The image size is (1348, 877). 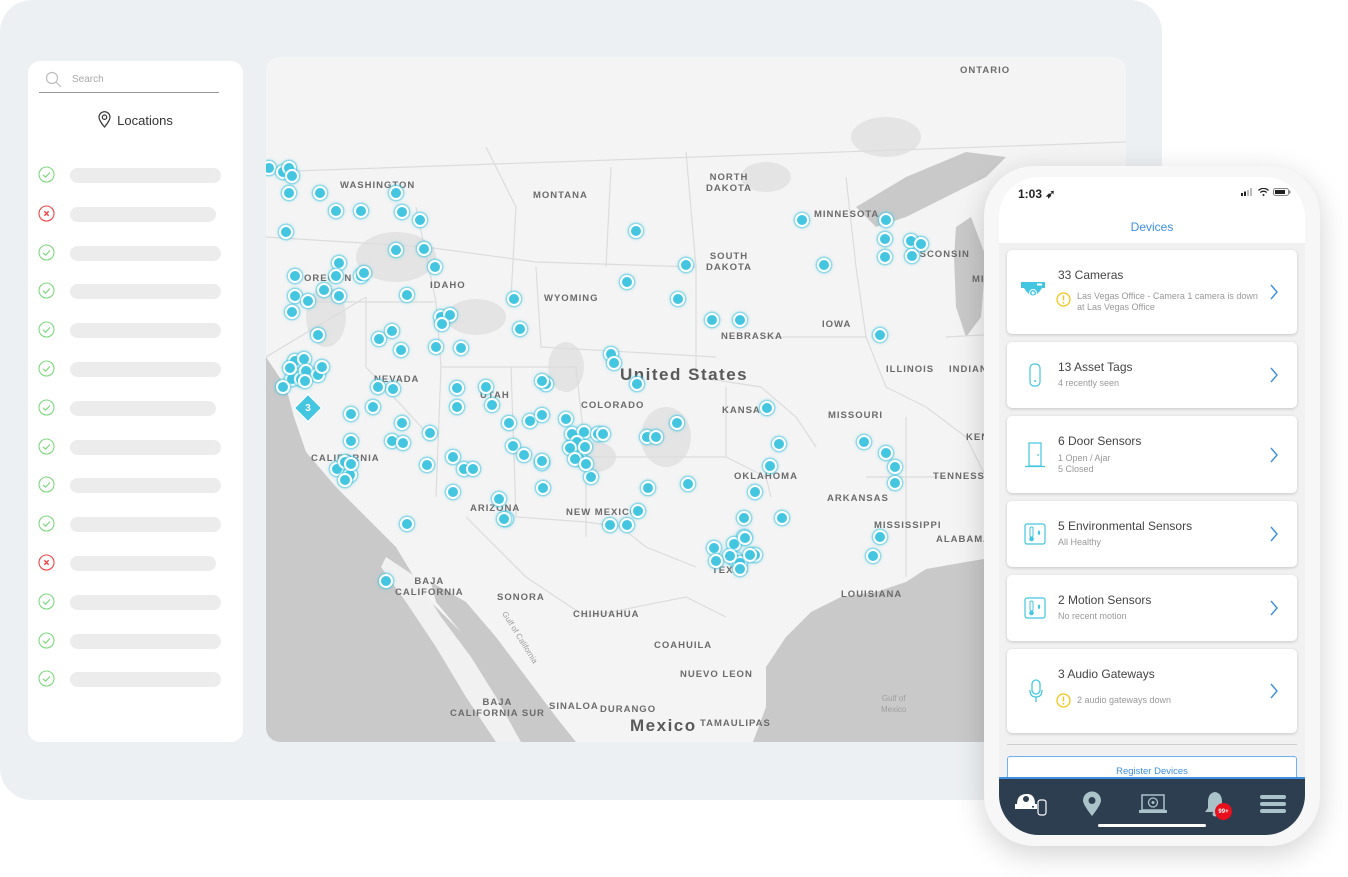 What do you see at coordinates (1031, 804) in the screenshot?
I see `tab-devices` at bounding box center [1031, 804].